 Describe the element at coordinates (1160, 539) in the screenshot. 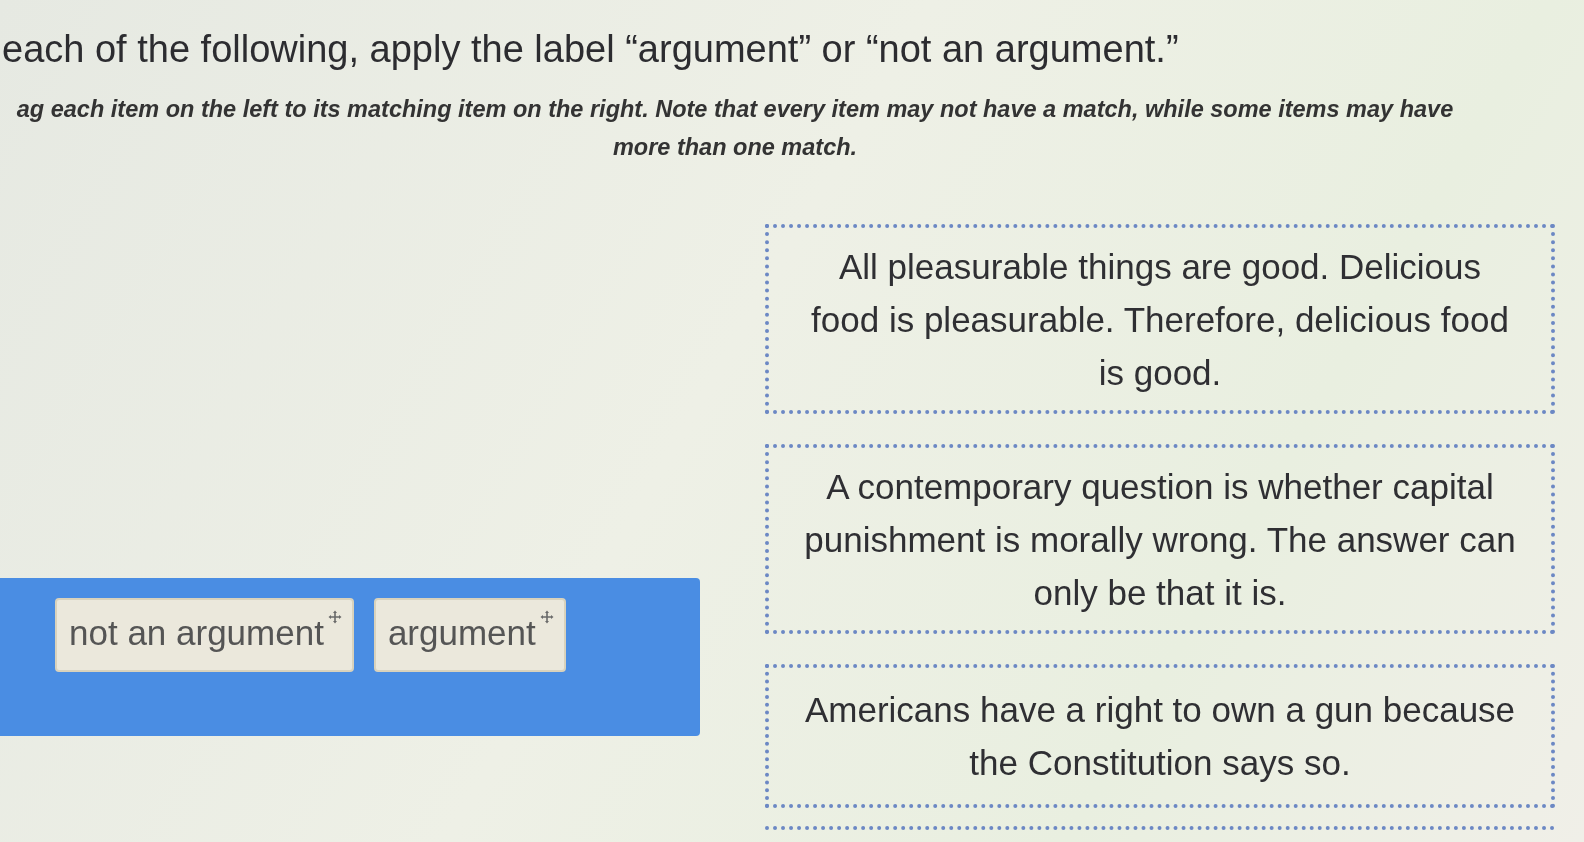

I see `drop-target: A contemporary question is whether capital punishment is morally wrong. The answer can only be that it is.` at that location.